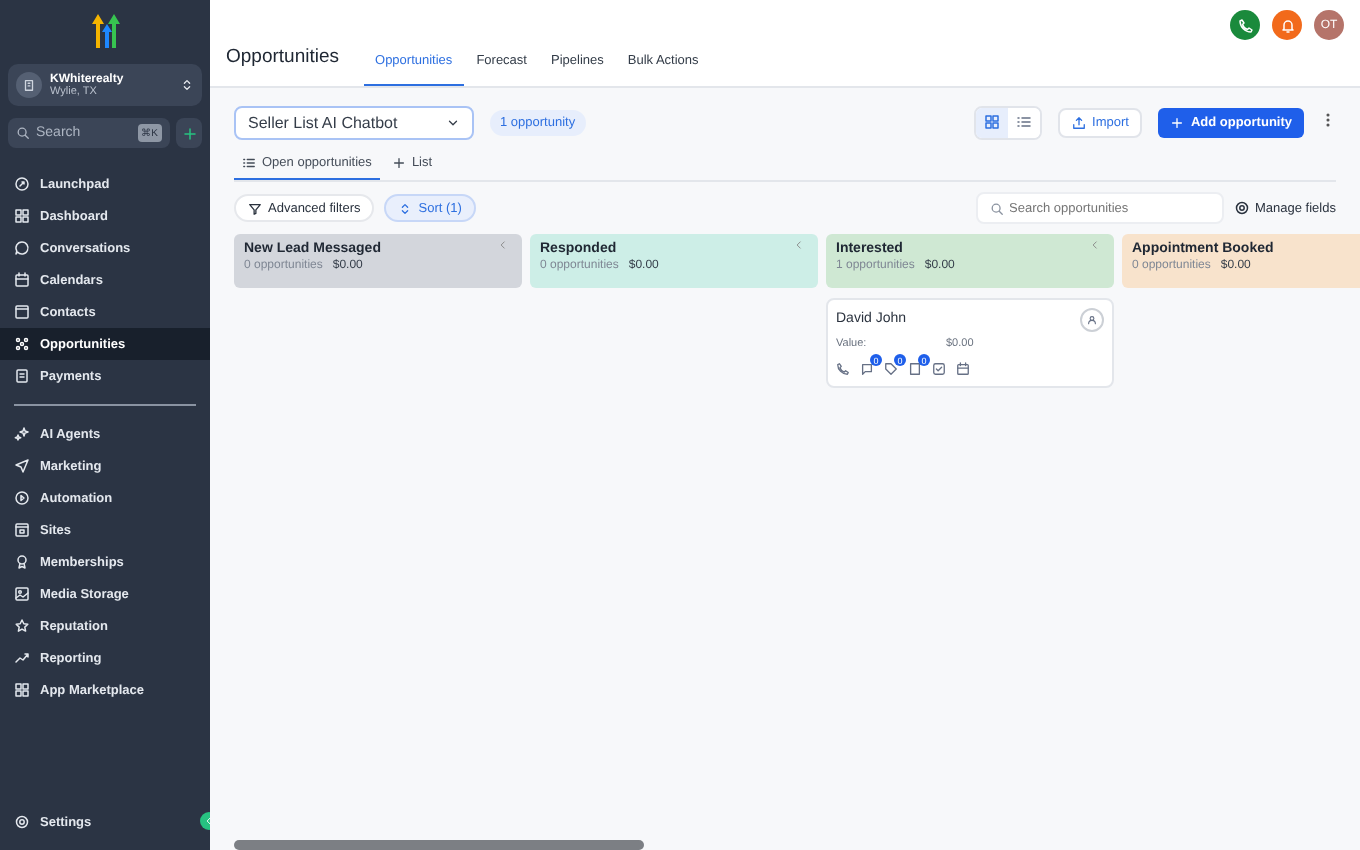 The image size is (1360, 850). Describe the element at coordinates (22, 626) in the screenshot. I see `star-icon` at that location.